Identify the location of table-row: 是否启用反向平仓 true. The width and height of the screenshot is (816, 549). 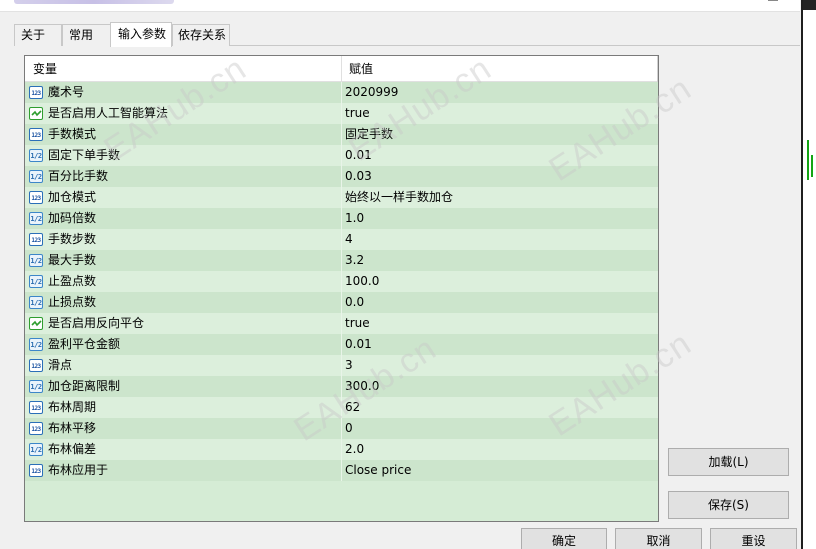
(341, 323).